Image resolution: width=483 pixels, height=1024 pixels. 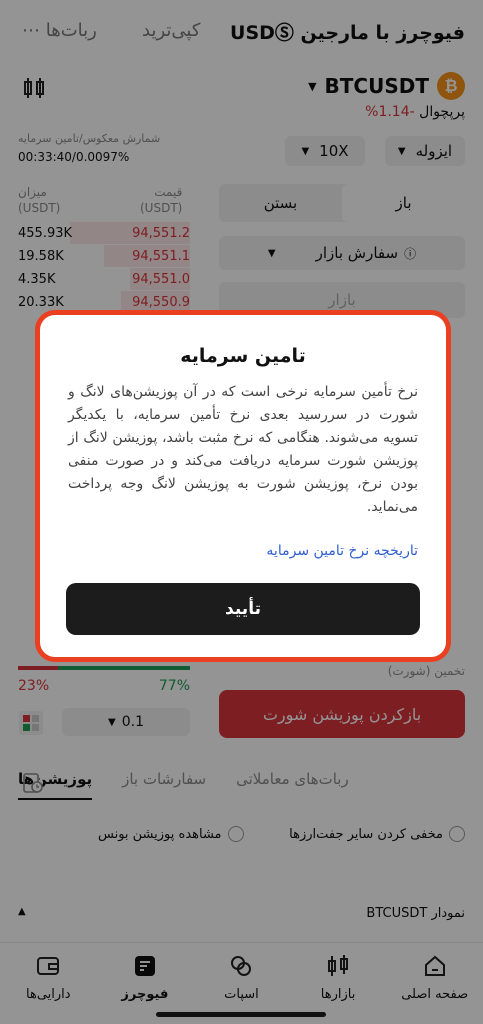 I want to click on funding-history-link: تاریخچه نرخ تامین سرمایه, so click(x=342, y=551).